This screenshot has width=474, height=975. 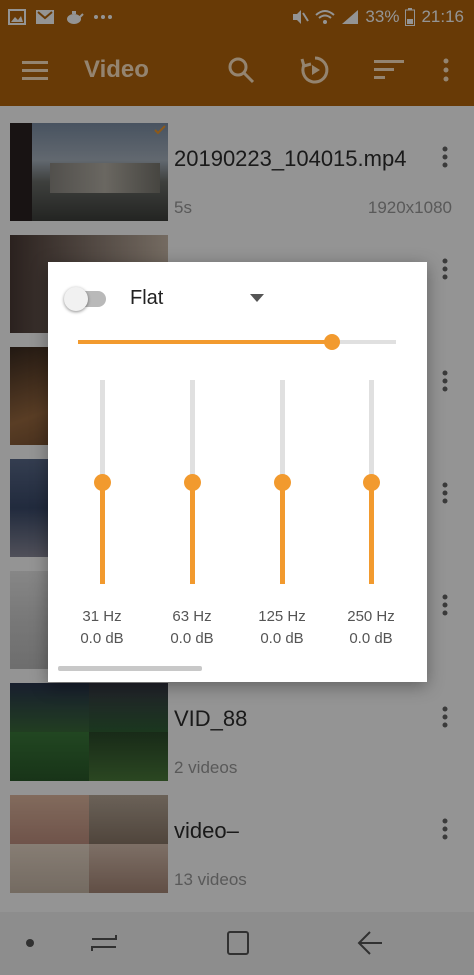 I want to click on band-frequency: 125 Hz, so click(x=282, y=616).